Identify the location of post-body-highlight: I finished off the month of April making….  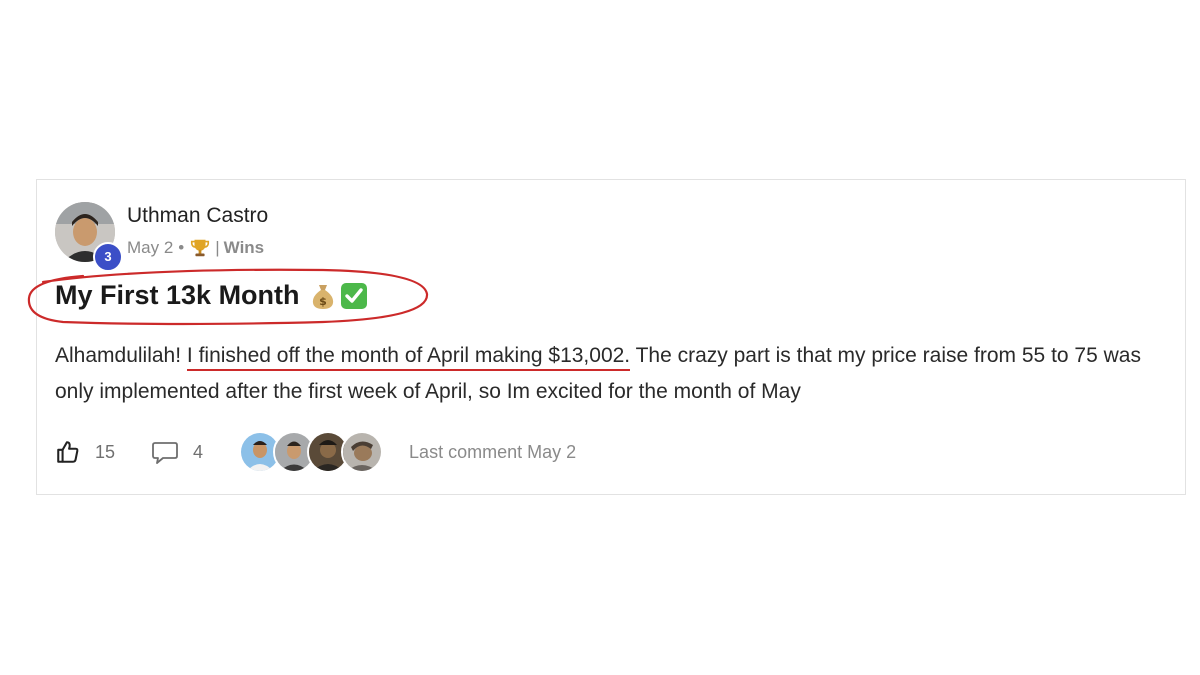
(408, 357).